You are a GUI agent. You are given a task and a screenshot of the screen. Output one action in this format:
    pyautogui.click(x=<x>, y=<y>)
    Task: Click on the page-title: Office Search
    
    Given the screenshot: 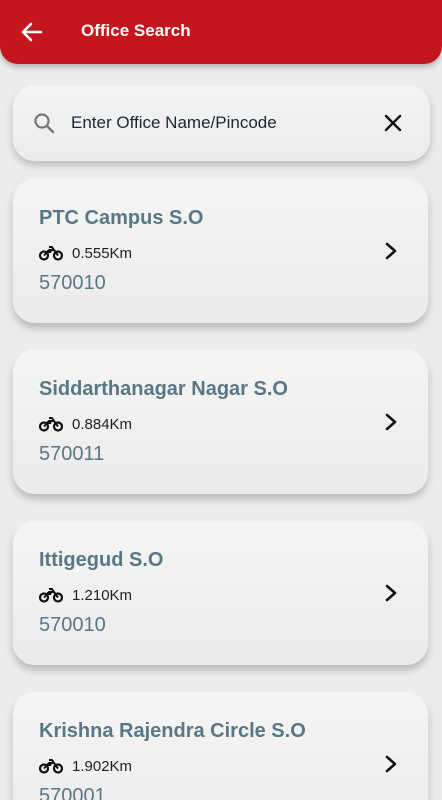 What is the action you would take?
    pyautogui.click(x=136, y=30)
    